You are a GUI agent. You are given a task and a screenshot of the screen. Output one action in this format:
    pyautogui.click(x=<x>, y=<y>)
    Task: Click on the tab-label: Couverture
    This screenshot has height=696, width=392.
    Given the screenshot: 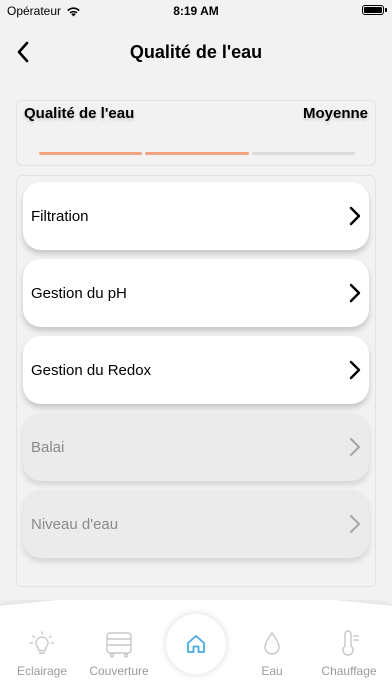 What is the action you would take?
    pyautogui.click(x=119, y=671)
    